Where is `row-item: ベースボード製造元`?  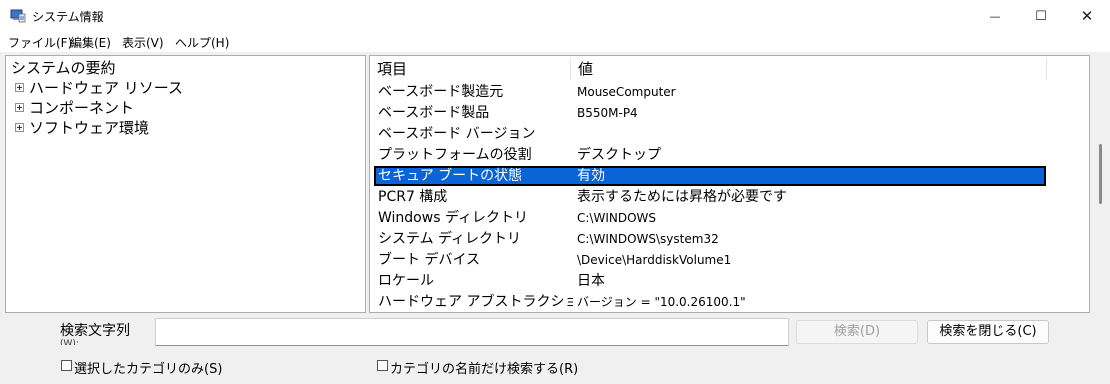
row-item: ベースボード製造元 is located at coordinates (441, 92).